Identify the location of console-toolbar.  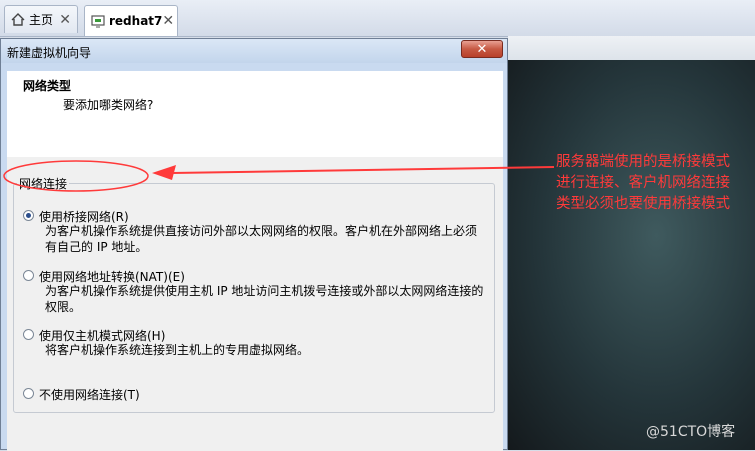
(631, 48).